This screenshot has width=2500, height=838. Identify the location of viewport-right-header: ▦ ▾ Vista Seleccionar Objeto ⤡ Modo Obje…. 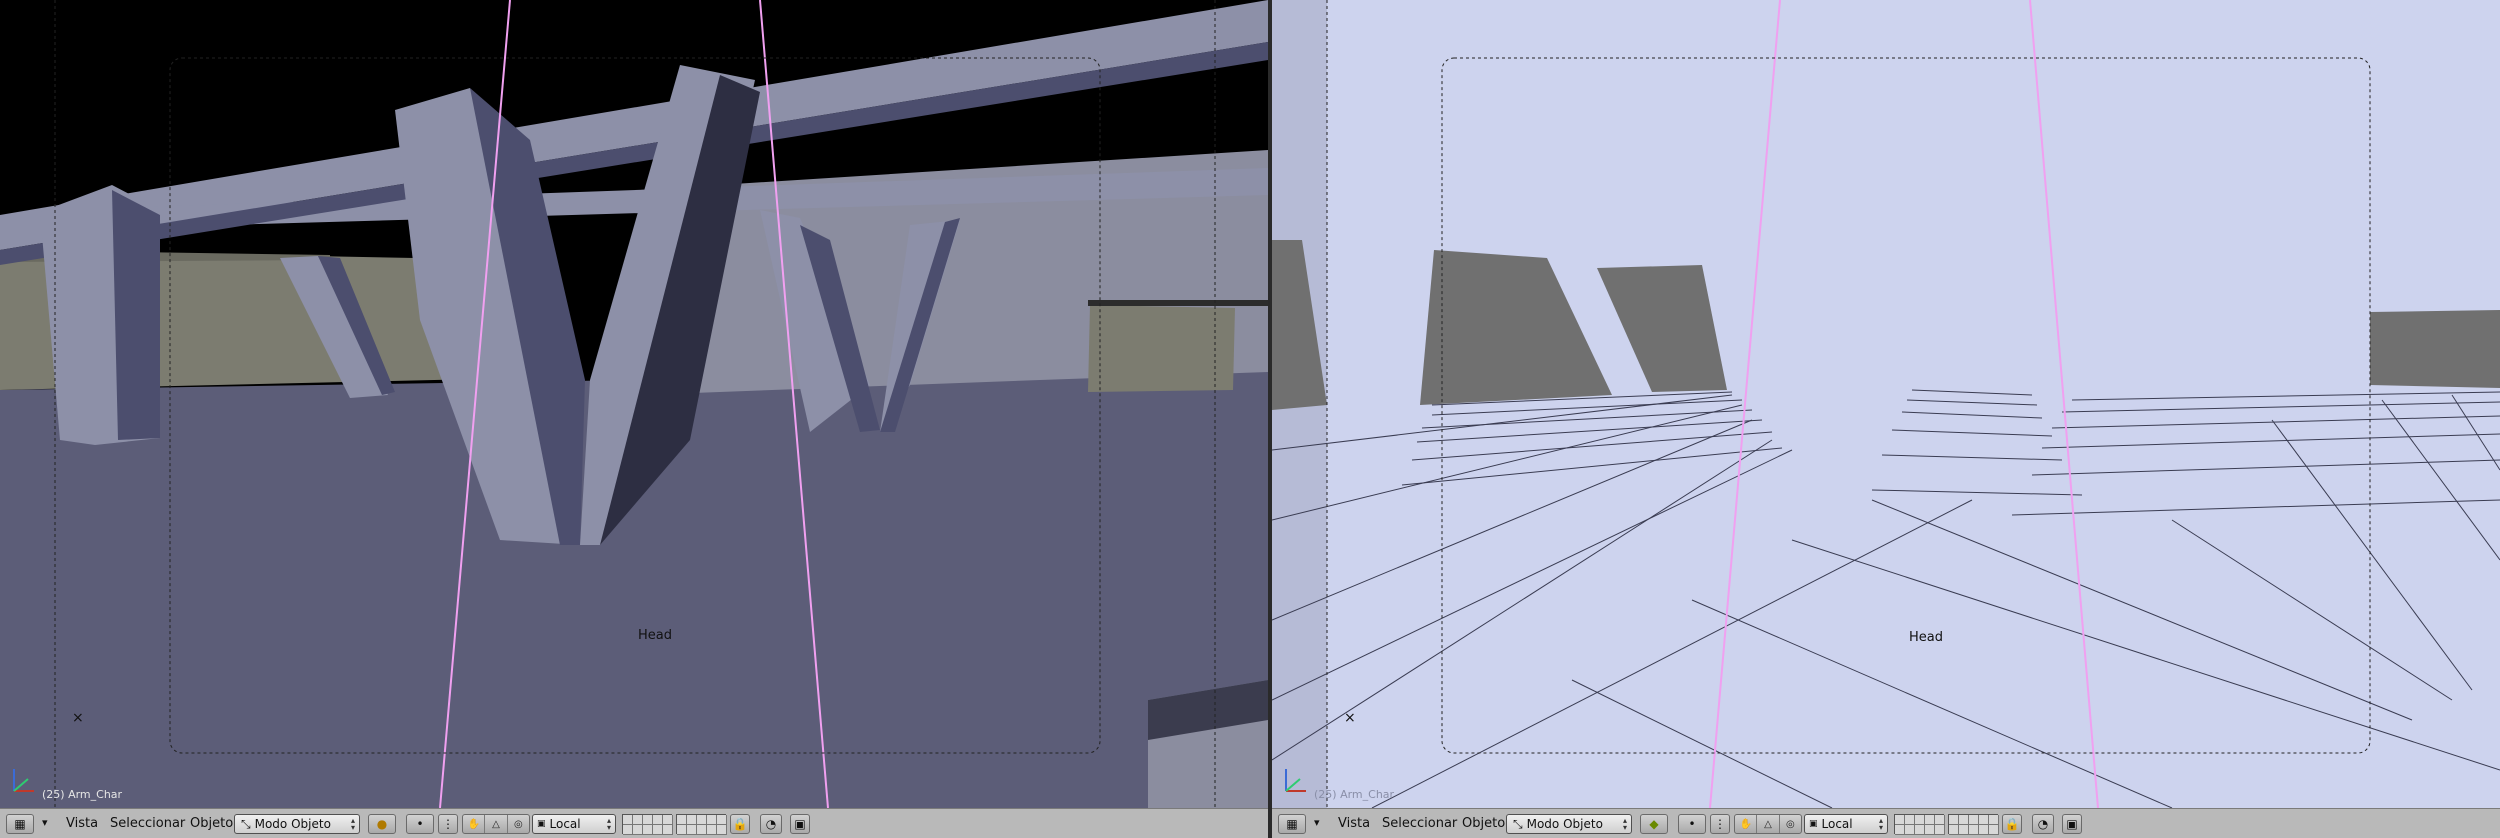
(1886, 823).